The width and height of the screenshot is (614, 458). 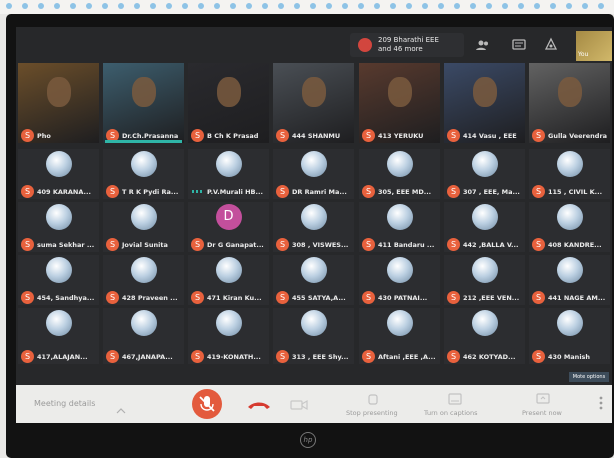 I want to click on participant-tile: S Jovial Sunita, so click(x=143, y=227).